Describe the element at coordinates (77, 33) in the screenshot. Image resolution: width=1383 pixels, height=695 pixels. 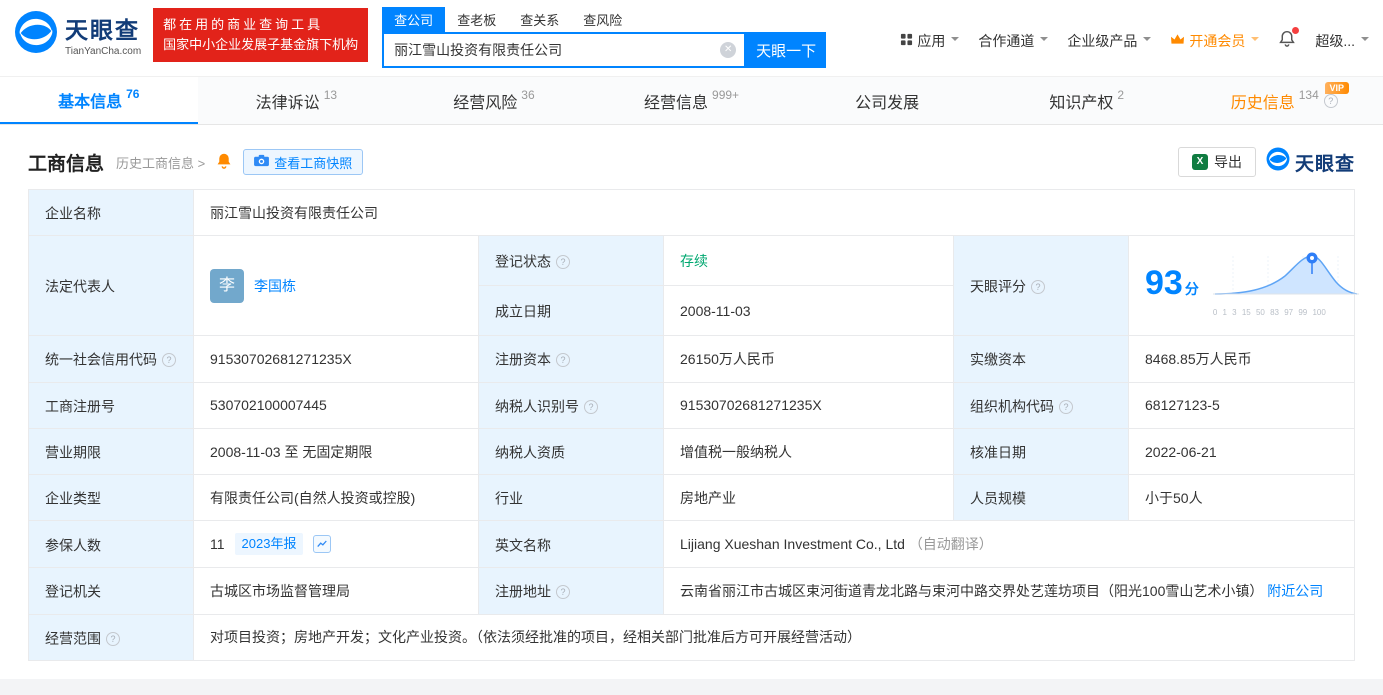
I see `tianyancha-logo: 天眼查 TianYanCha.com` at that location.